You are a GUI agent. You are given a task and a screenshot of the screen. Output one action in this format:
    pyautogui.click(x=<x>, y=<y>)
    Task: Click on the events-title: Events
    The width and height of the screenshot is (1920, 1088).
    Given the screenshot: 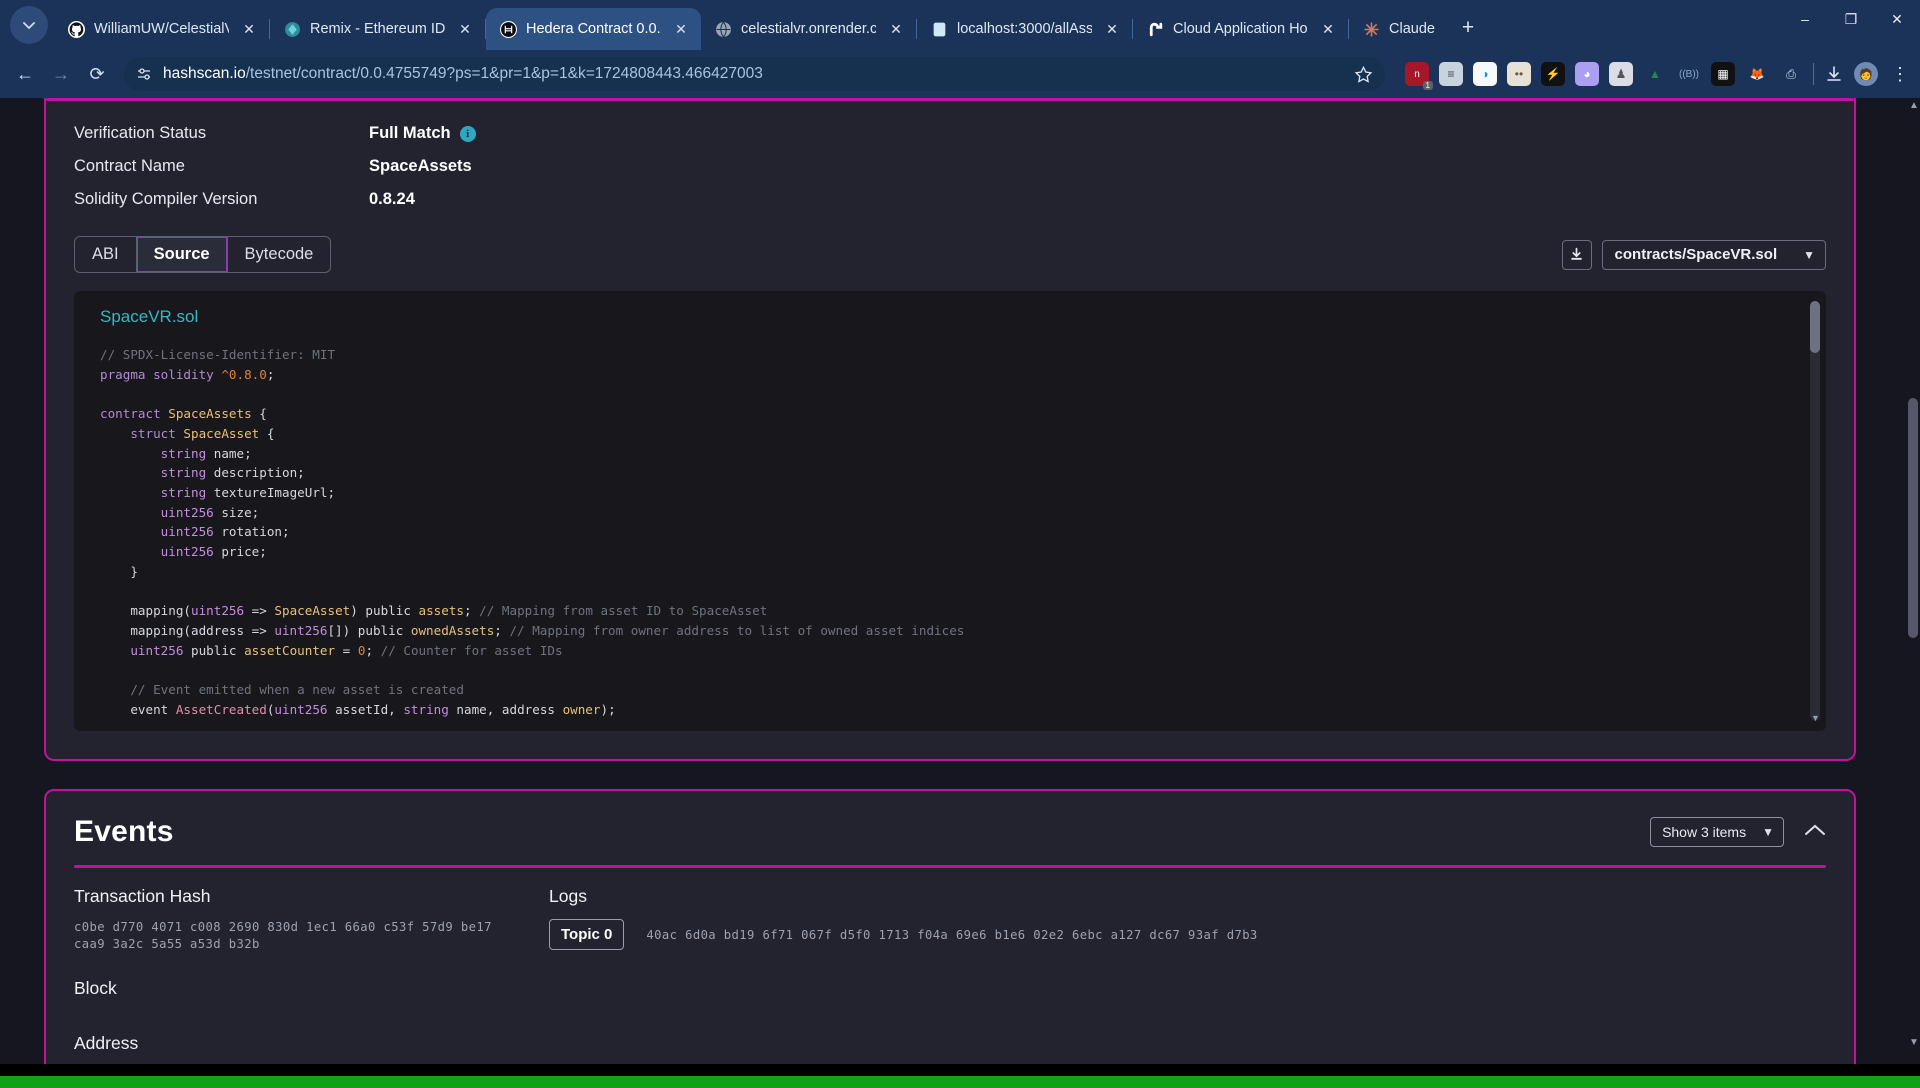 What is the action you would take?
    pyautogui.click(x=124, y=831)
    